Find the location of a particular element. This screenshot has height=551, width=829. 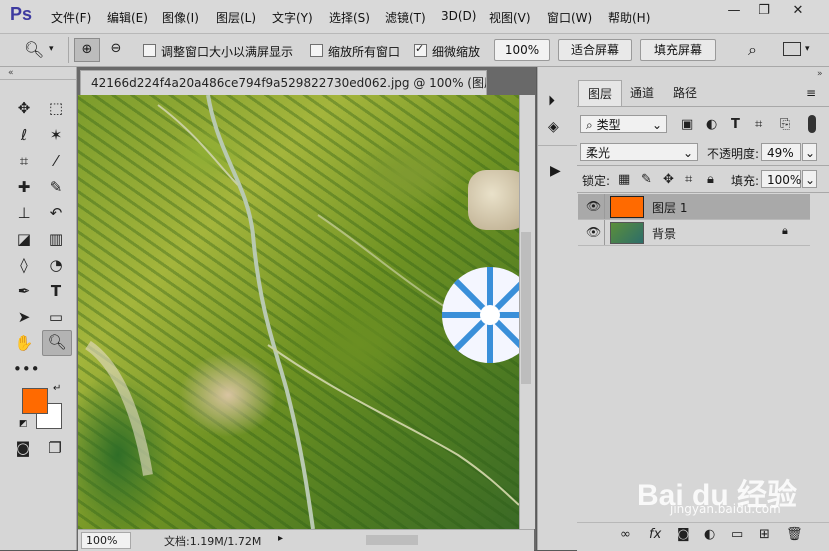

menu-3d: 3D(D) is located at coordinates (458, 16).